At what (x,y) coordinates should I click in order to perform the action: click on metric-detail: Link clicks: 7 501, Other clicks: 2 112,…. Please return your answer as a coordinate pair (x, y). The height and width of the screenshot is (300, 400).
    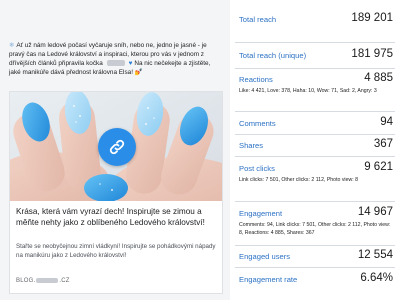
    Looking at the image, I should click on (298, 180).